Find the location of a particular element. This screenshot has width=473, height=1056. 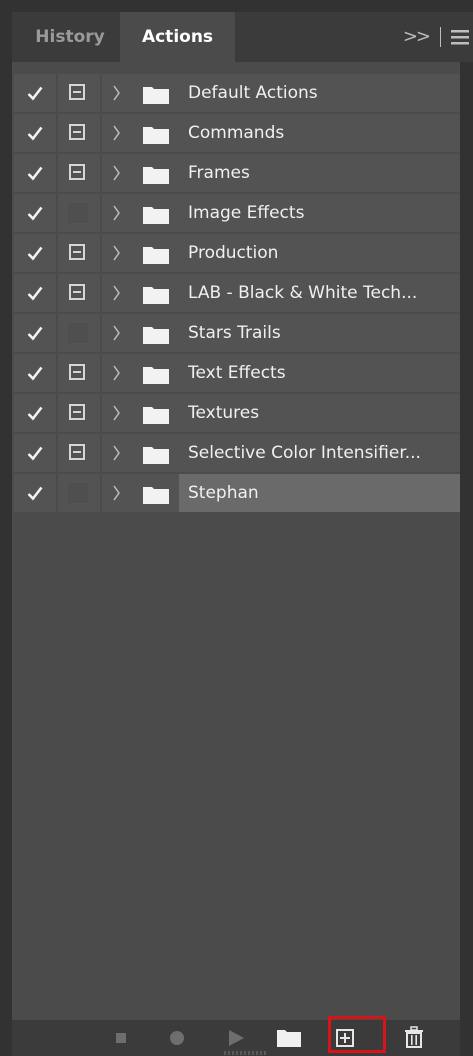

play-icon is located at coordinates (235, 1037).